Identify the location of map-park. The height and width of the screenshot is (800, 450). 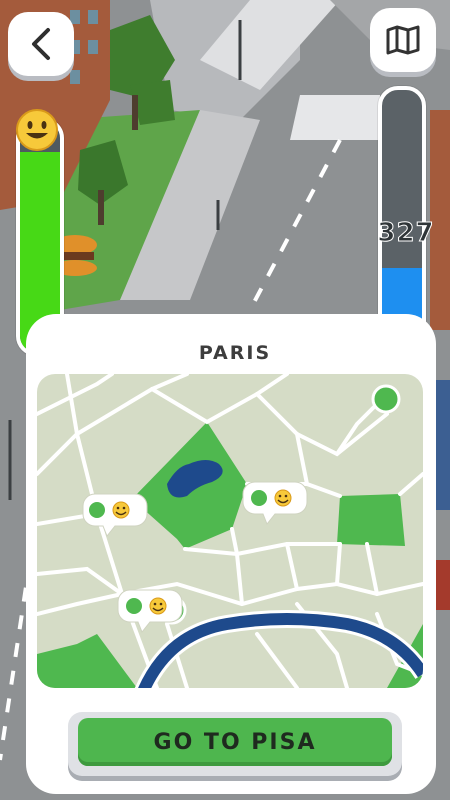
(371, 520).